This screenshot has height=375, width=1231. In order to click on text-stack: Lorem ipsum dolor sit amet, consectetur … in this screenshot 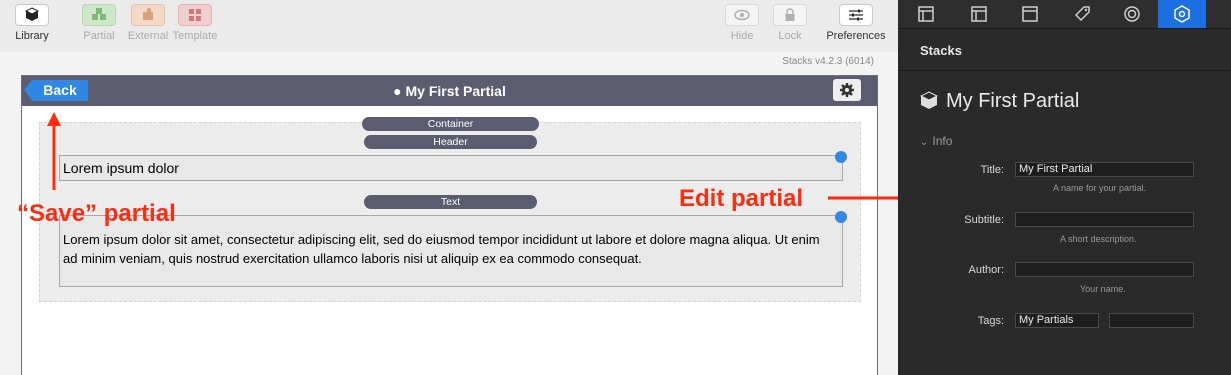, I will do `click(451, 251)`.